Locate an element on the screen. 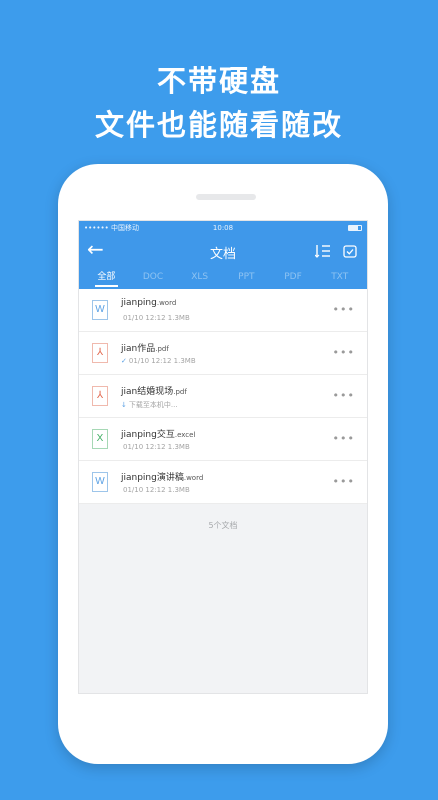  status-bar: •••••• 中国移动 10:08 is located at coordinates (223, 228).